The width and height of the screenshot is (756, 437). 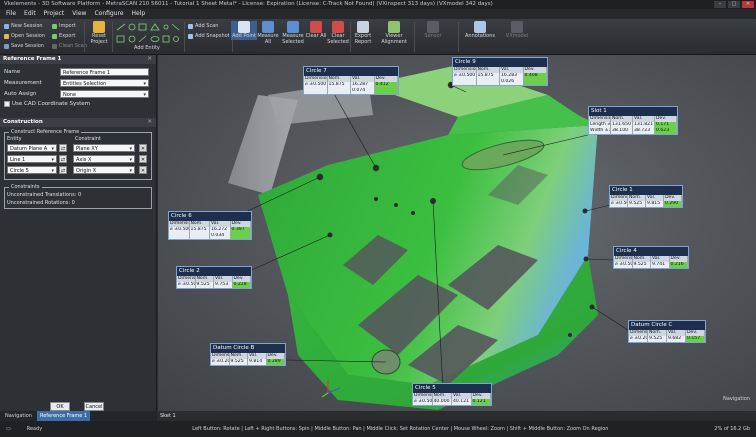 I want to click on close-button: ✕, so click(x=748, y=4).